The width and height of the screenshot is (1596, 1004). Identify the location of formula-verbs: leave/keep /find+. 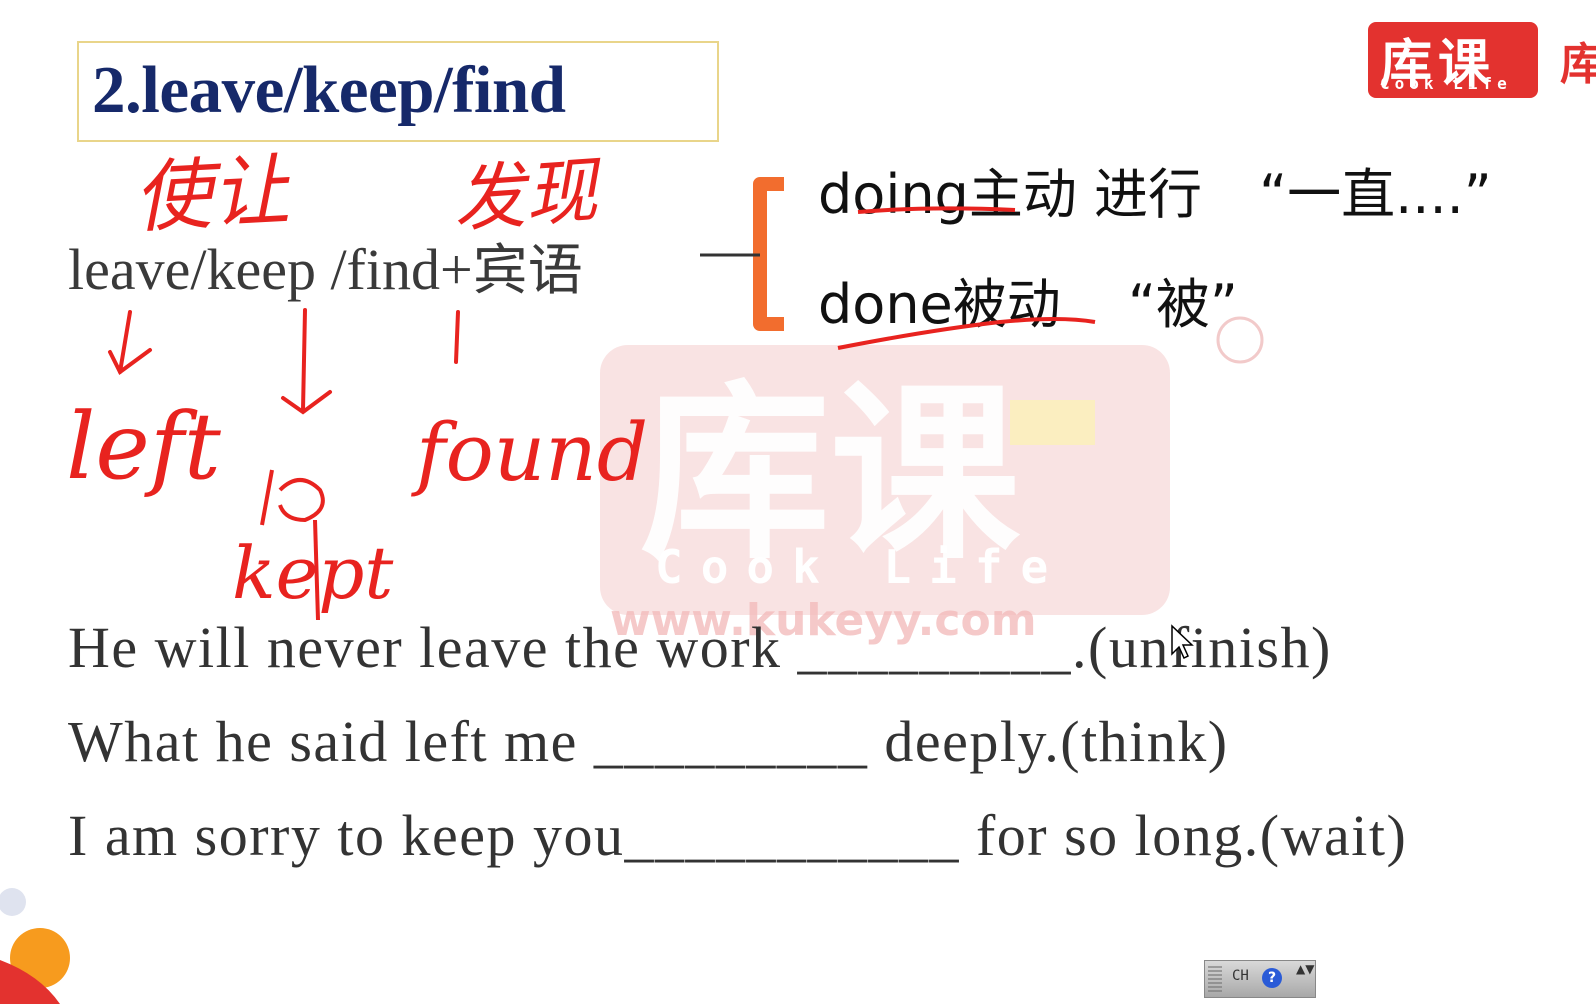
(270, 269).